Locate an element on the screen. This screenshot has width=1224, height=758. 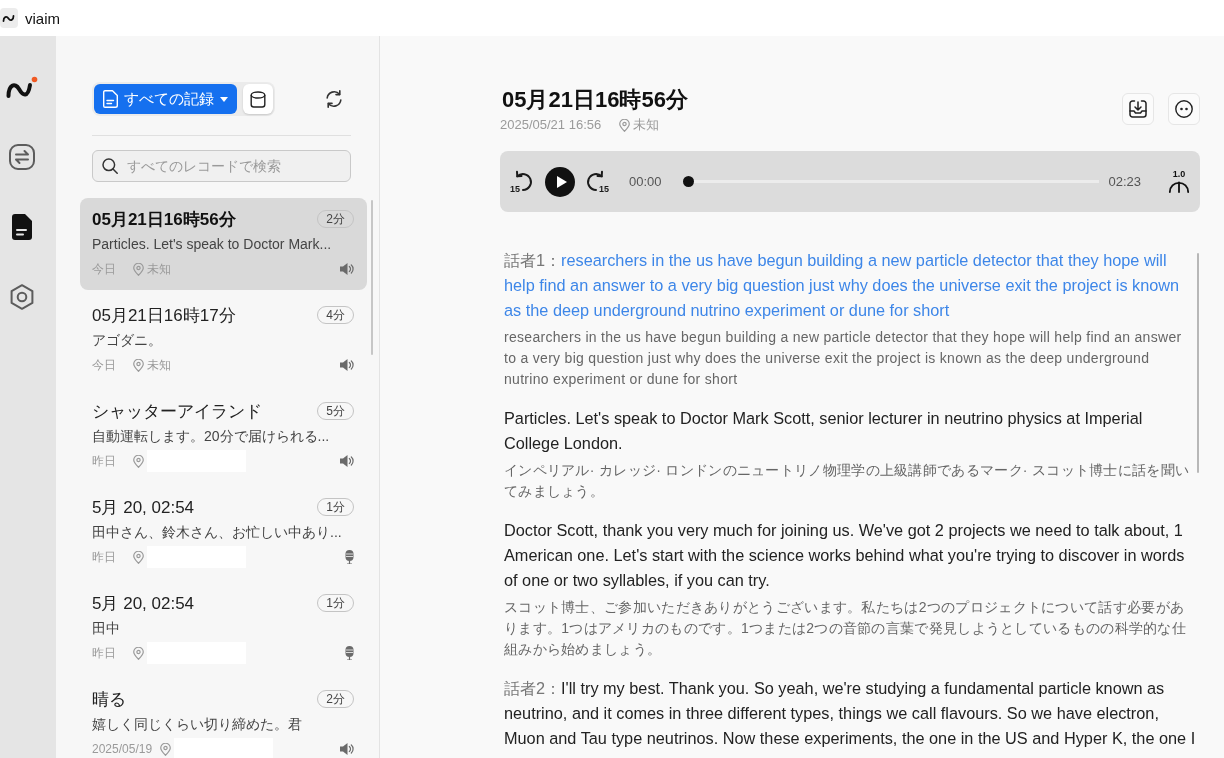
translation-text: スコット博士、ご参加いただきありがとうございます。私たちは2つのプロジェクトについて話す必要があります。1つはアメリカのものです。1つまたは2つの音節の言葉で発見しようとしているものの科学的な仕組みから始めましょう。 is located at coordinates (846, 628).